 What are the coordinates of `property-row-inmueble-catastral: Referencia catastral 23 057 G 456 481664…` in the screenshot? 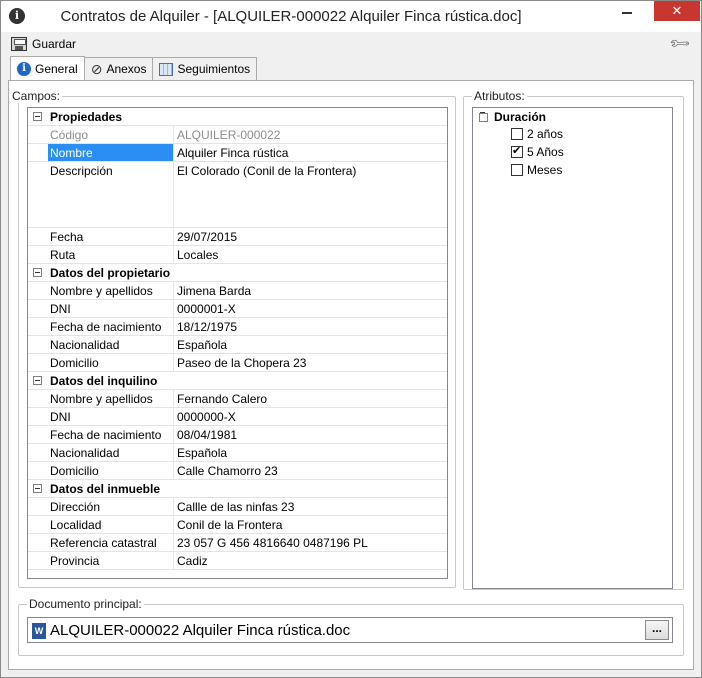 It's located at (237, 543).